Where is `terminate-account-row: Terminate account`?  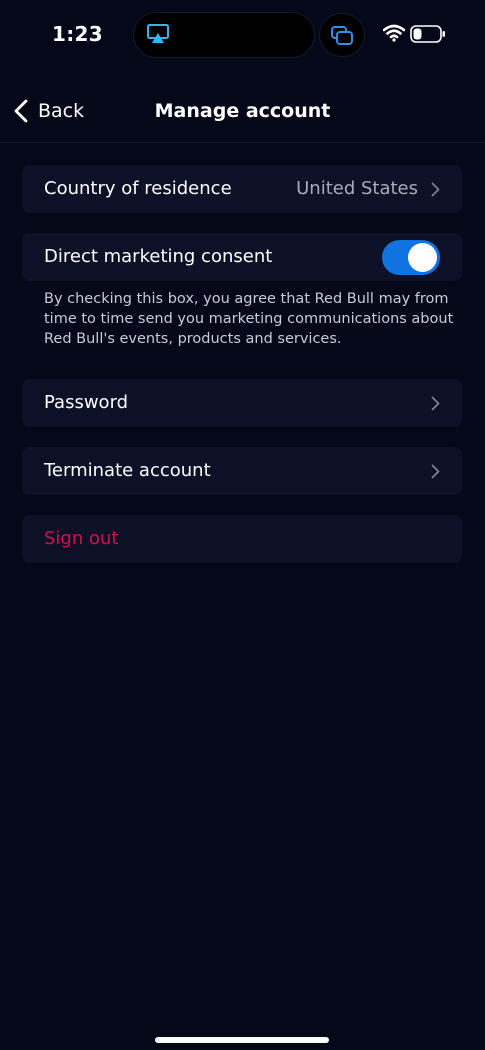
terminate-account-row: Terminate account is located at coordinates (242, 471).